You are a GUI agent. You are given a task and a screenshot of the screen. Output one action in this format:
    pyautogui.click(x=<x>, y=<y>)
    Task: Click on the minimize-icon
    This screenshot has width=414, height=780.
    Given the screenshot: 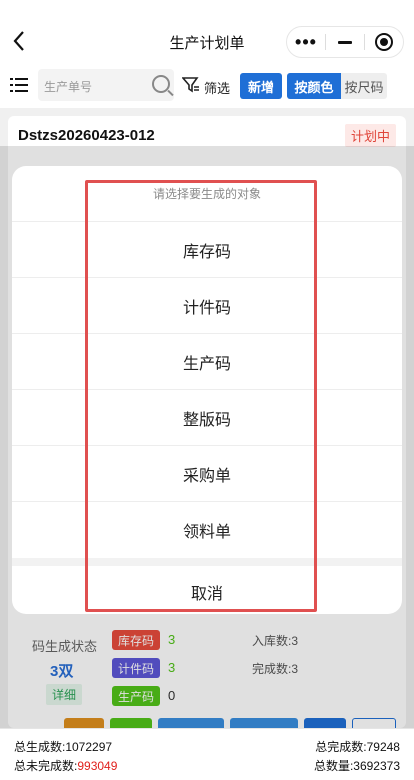 What is the action you would take?
    pyautogui.click(x=345, y=42)
    